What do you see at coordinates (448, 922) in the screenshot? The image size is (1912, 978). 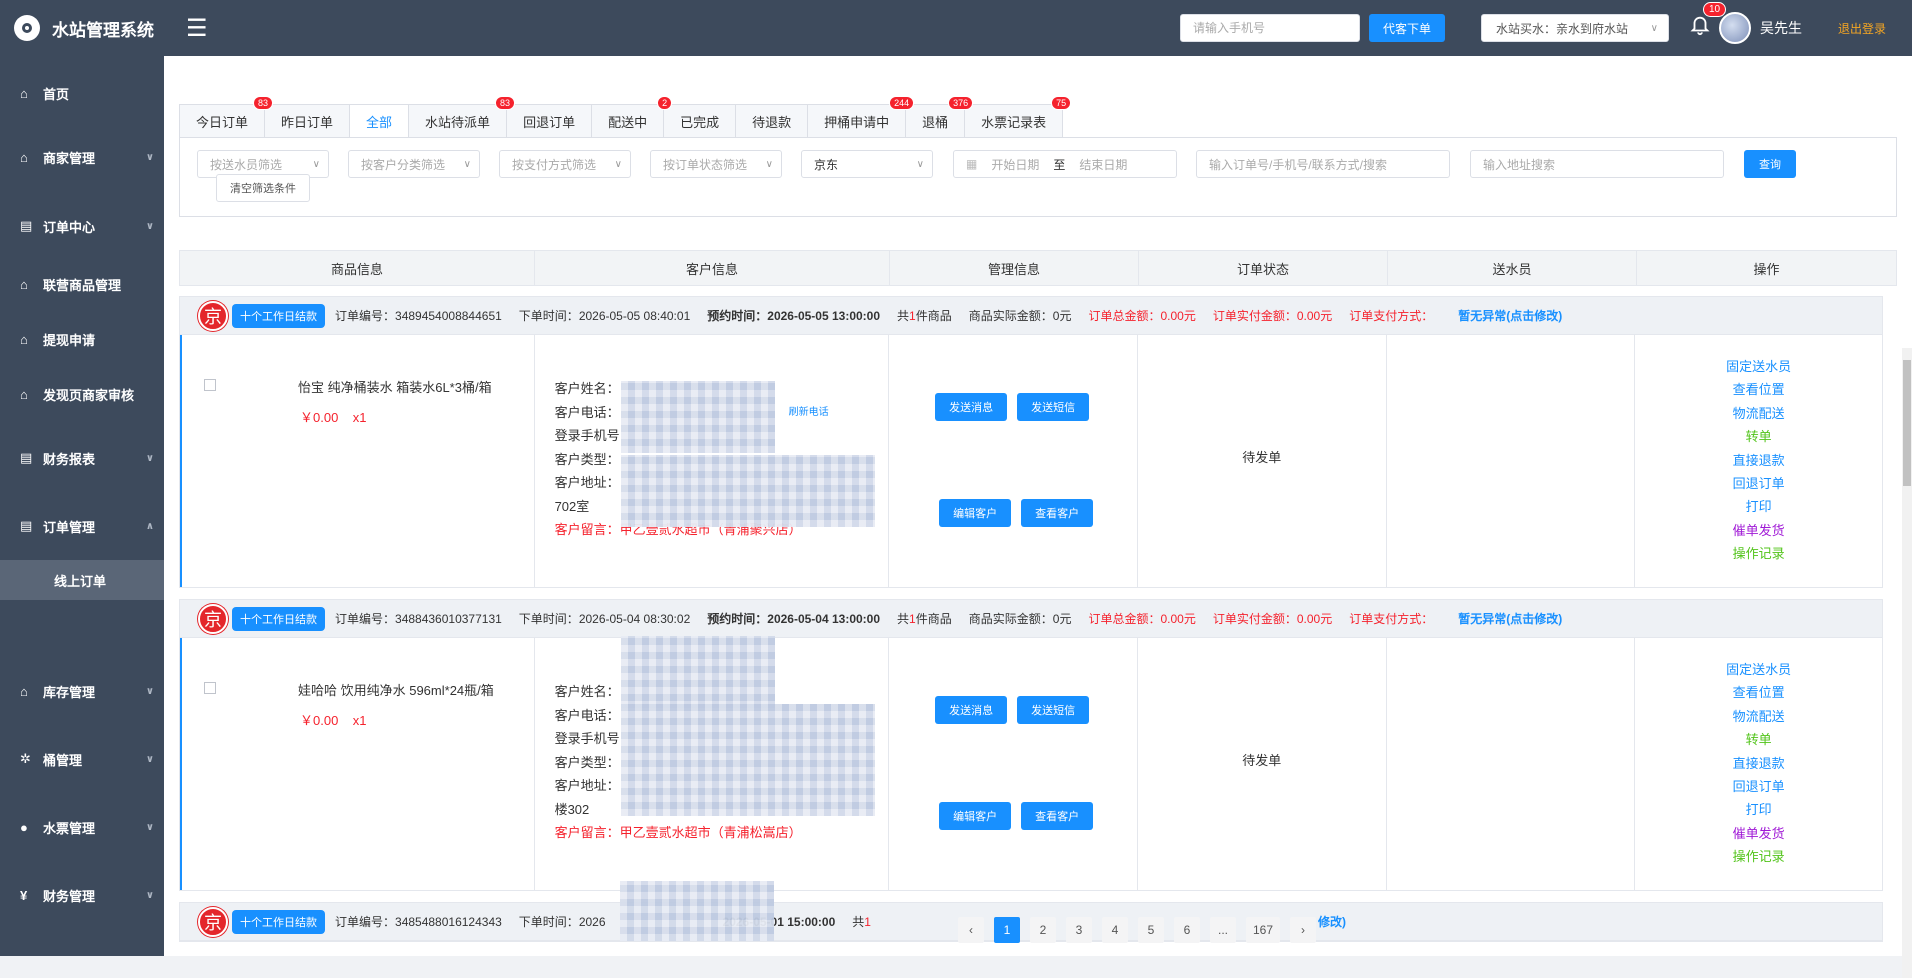 I see `value: 3485488016124343` at bounding box center [448, 922].